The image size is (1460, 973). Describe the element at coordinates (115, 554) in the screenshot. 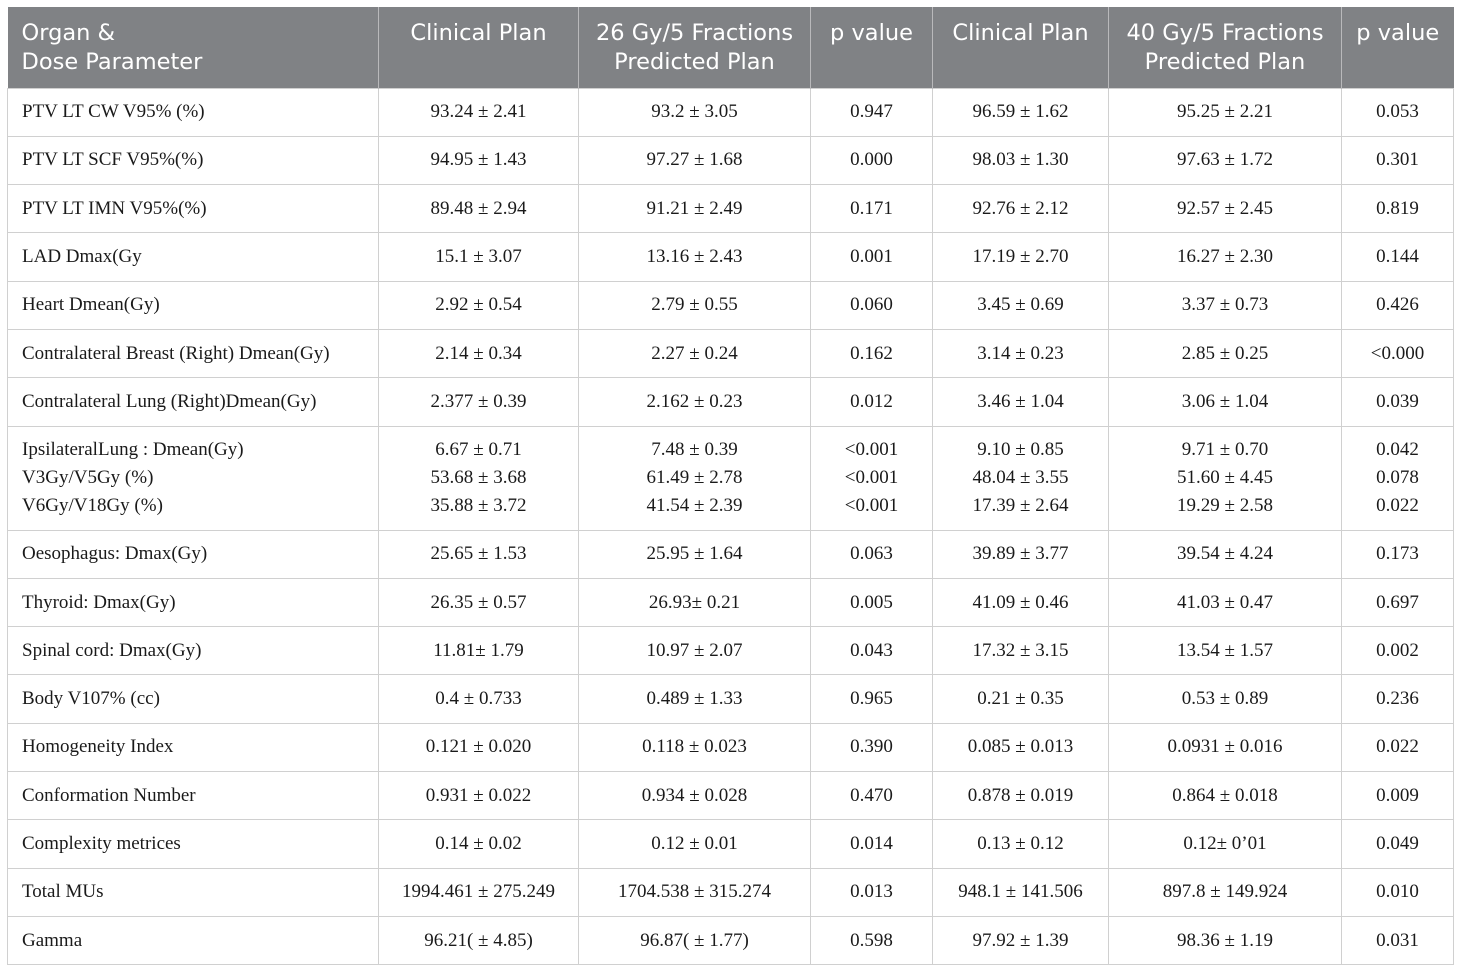

I see `cell-line: Oesophagus: Dmax(Gy)` at that location.